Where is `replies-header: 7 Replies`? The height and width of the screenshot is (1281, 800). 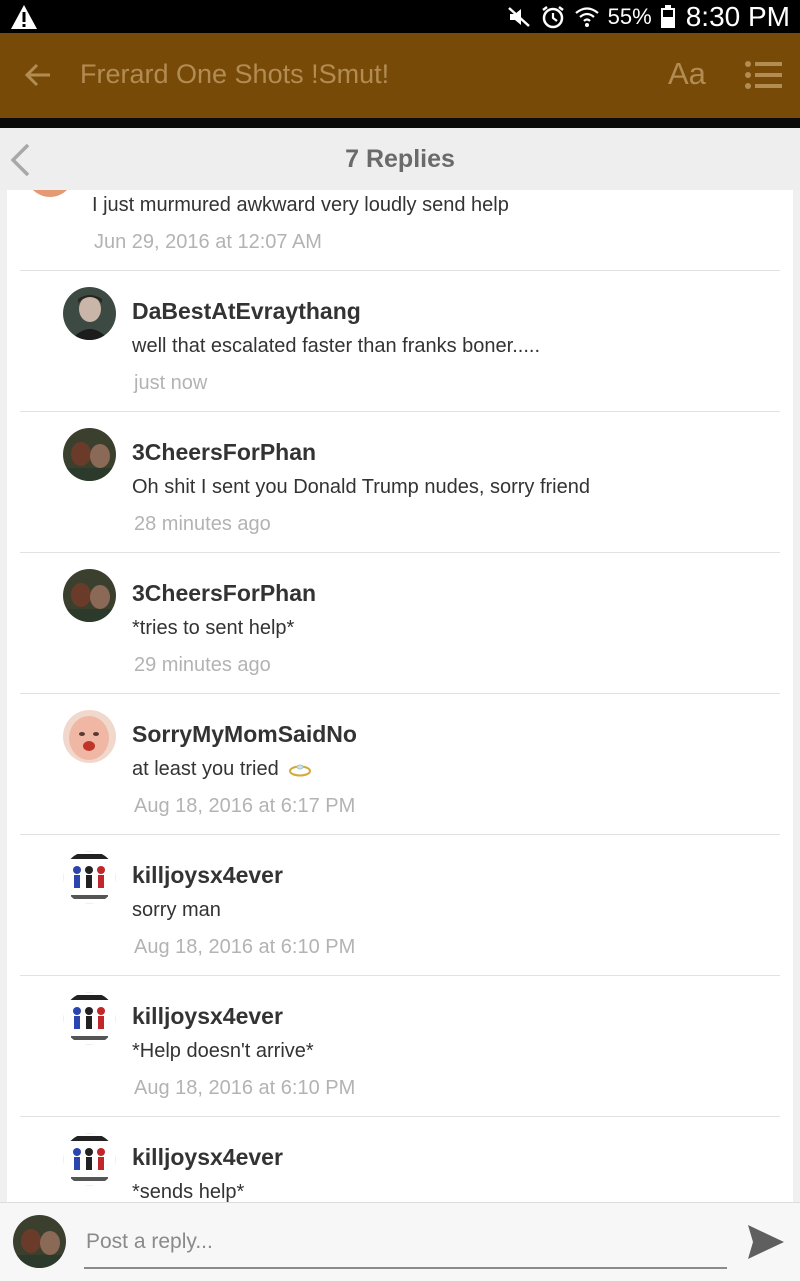 replies-header: 7 Replies is located at coordinates (400, 159).